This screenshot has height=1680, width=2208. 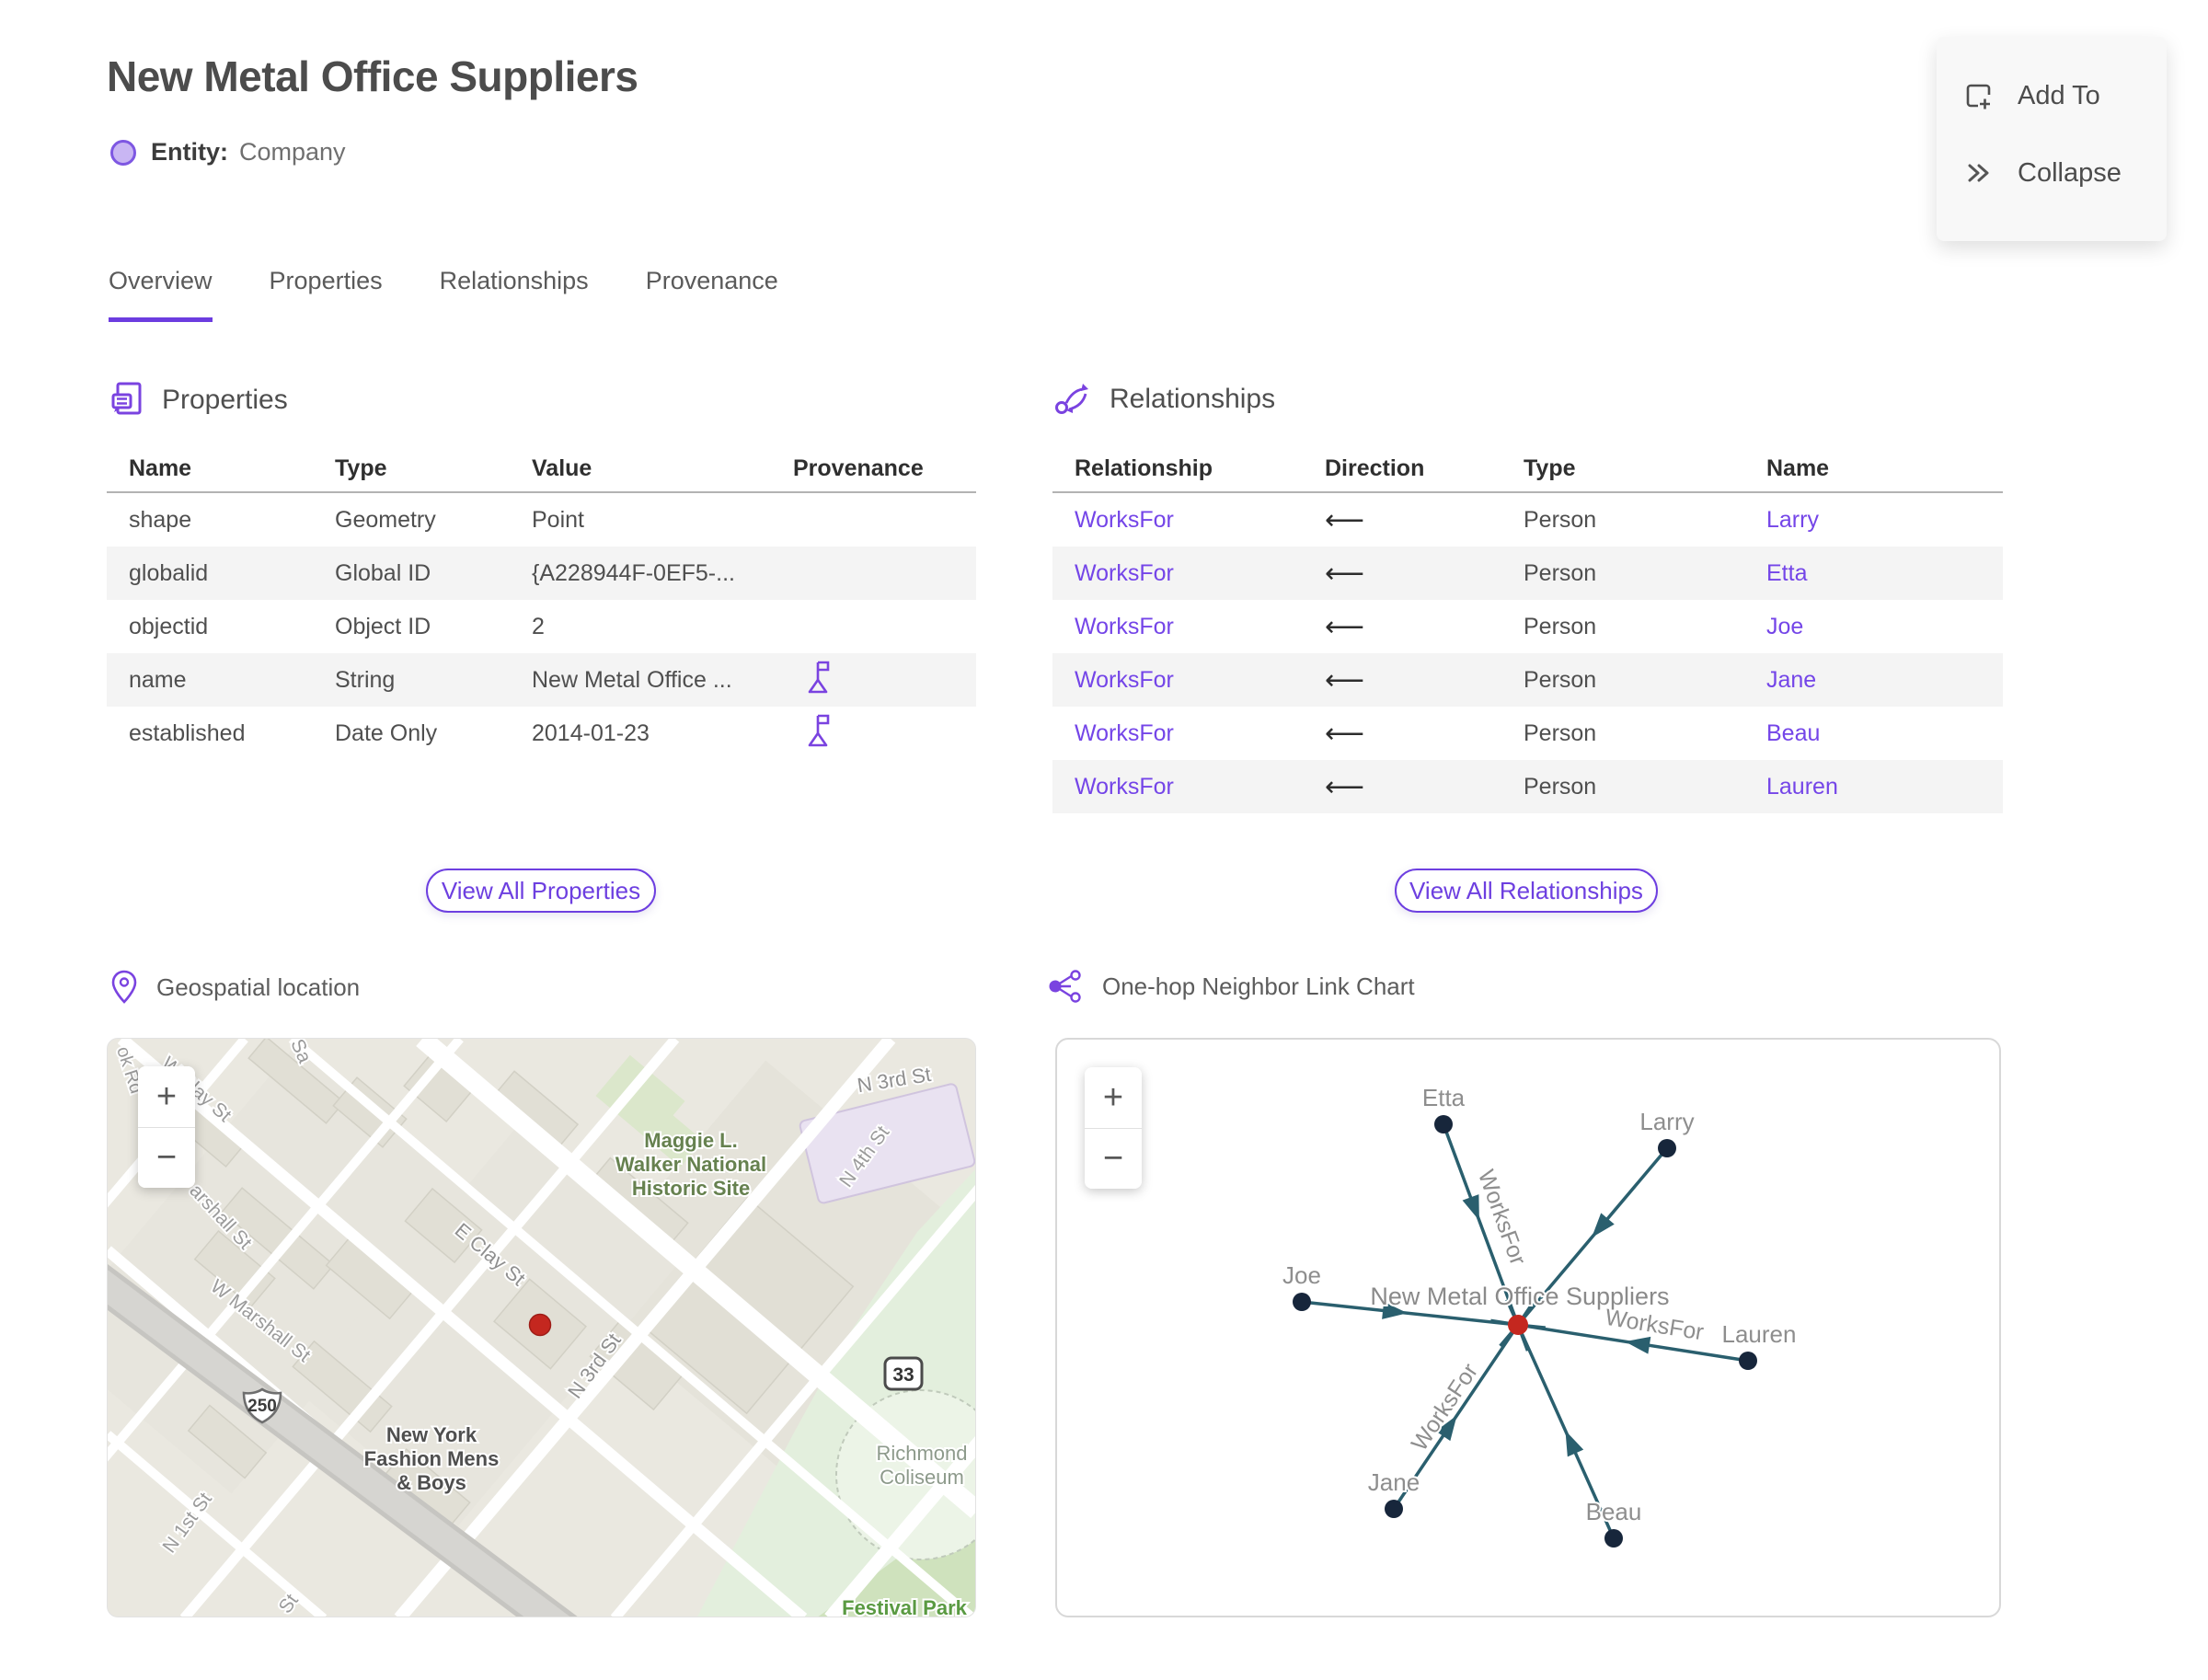 I want to click on property-name: name, so click(x=158, y=679).